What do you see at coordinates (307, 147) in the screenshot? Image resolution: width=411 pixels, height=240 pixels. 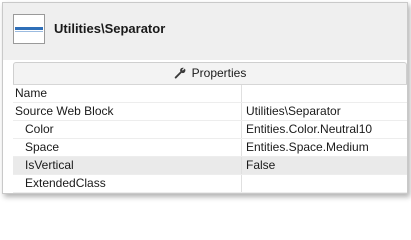 I see `property-value: Entities.Space.Medium` at bounding box center [307, 147].